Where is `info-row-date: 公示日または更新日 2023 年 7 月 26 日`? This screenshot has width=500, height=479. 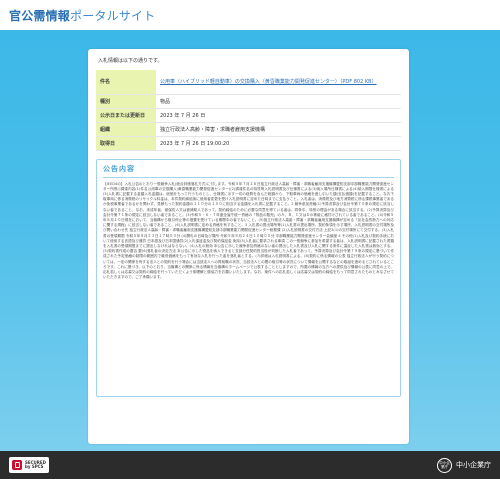 info-row-date: 公示日または更新日 2023 年 7 月 26 日 is located at coordinates (248, 115).